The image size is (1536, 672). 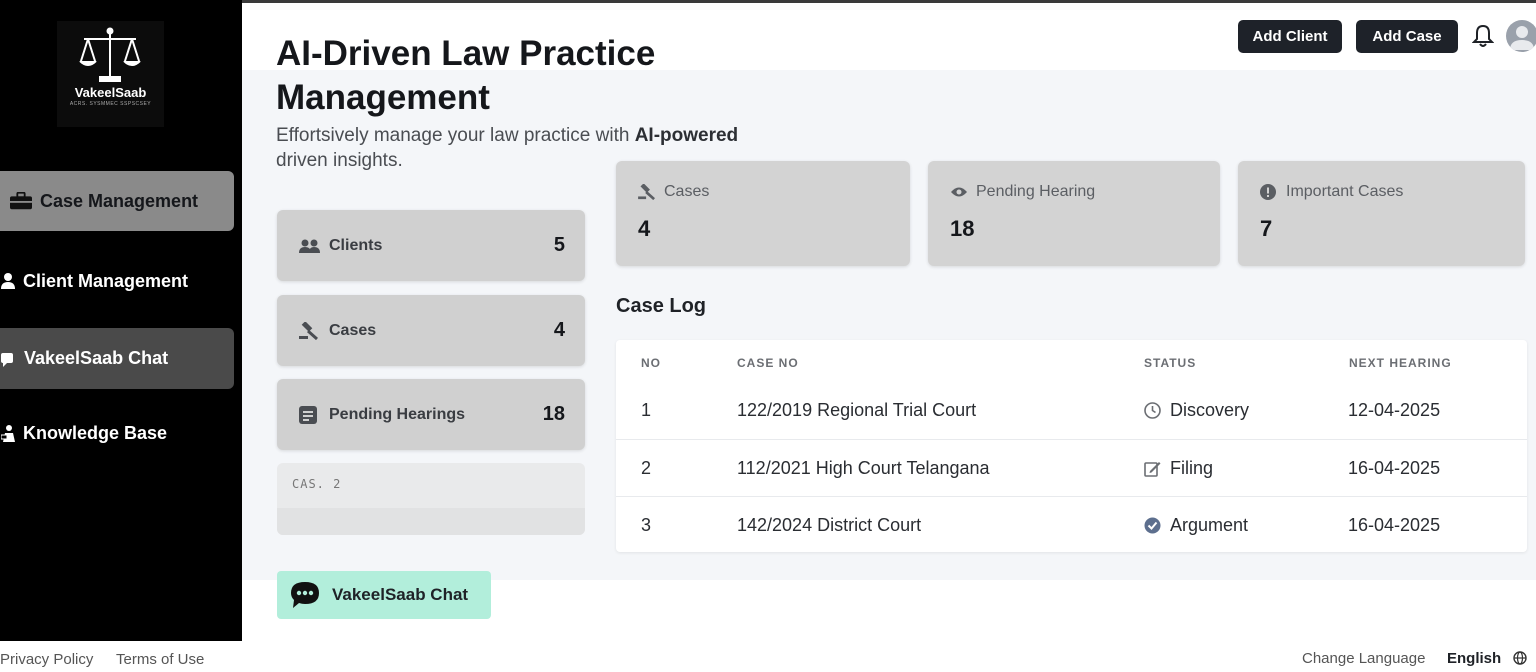 What do you see at coordinates (305, 595) in the screenshot?
I see `chat-bubble-icon` at bounding box center [305, 595].